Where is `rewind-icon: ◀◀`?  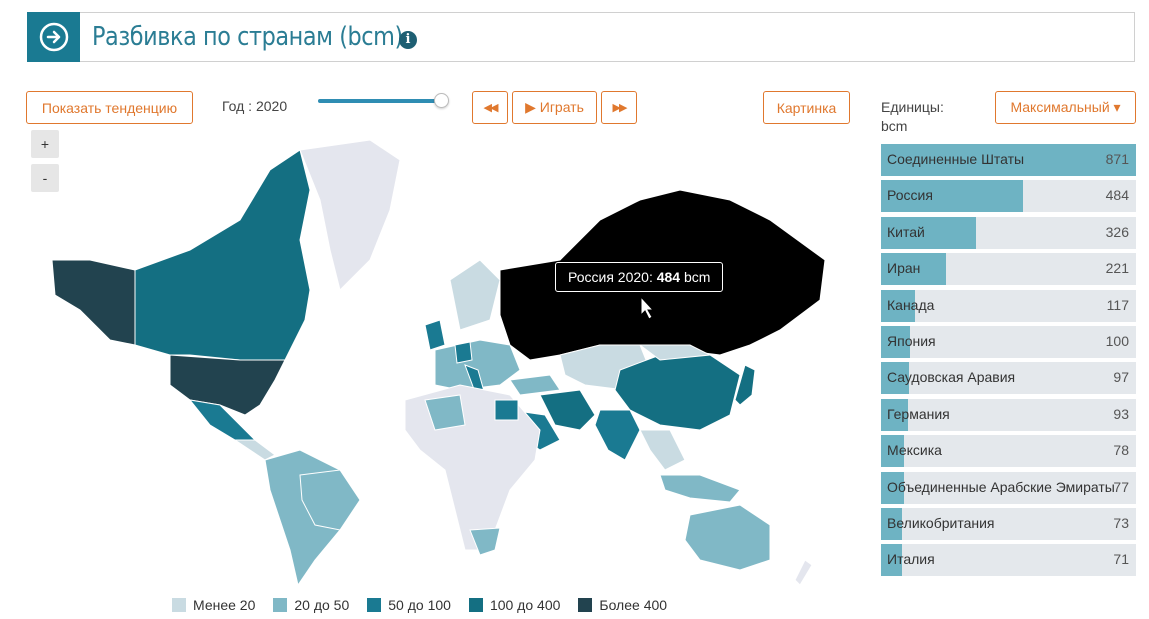 rewind-icon: ◀◀ is located at coordinates (491, 108).